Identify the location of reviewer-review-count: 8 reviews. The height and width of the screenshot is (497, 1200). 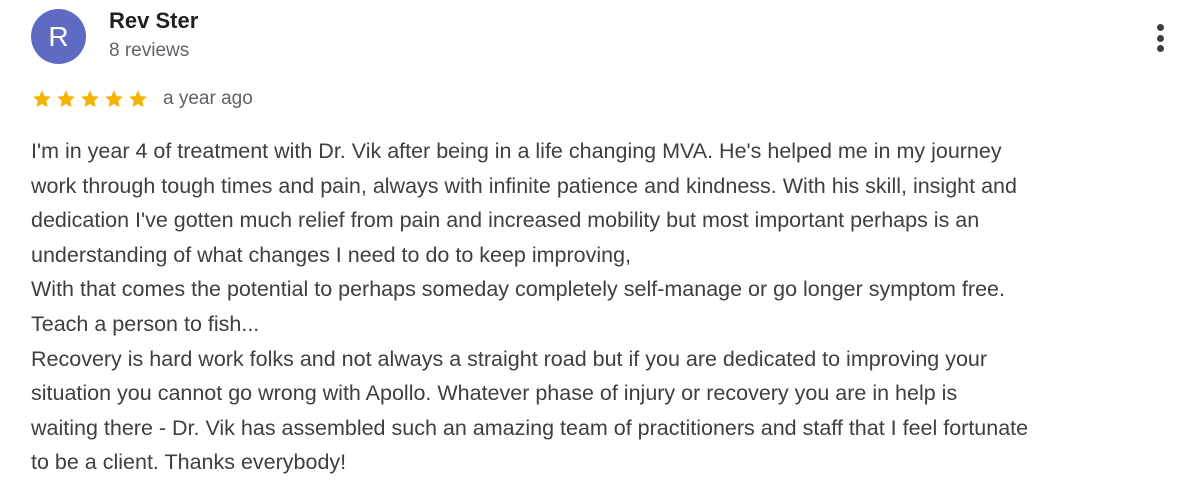
(149, 50).